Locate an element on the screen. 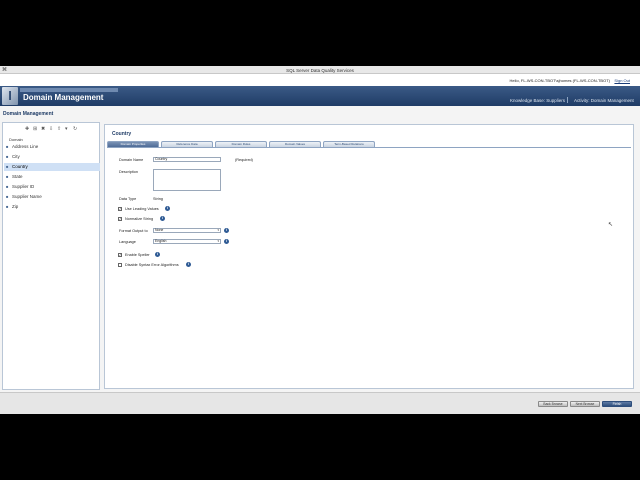 Image resolution: width=640 pixels, height=480 pixels. format-output-value: None is located at coordinates (159, 230).